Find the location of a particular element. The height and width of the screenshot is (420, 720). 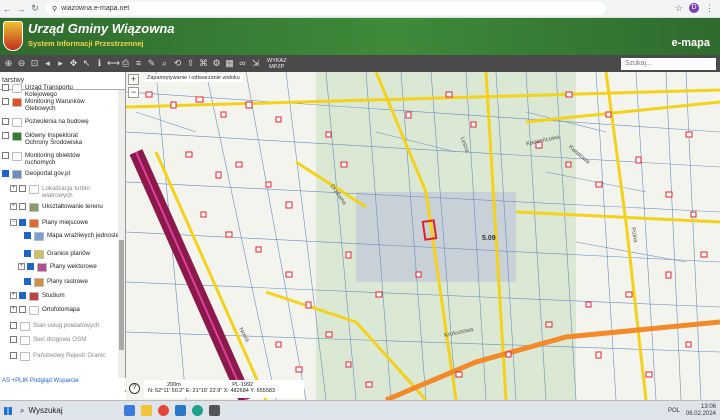

layers-icon: ≡ is located at coordinates (138, 63).